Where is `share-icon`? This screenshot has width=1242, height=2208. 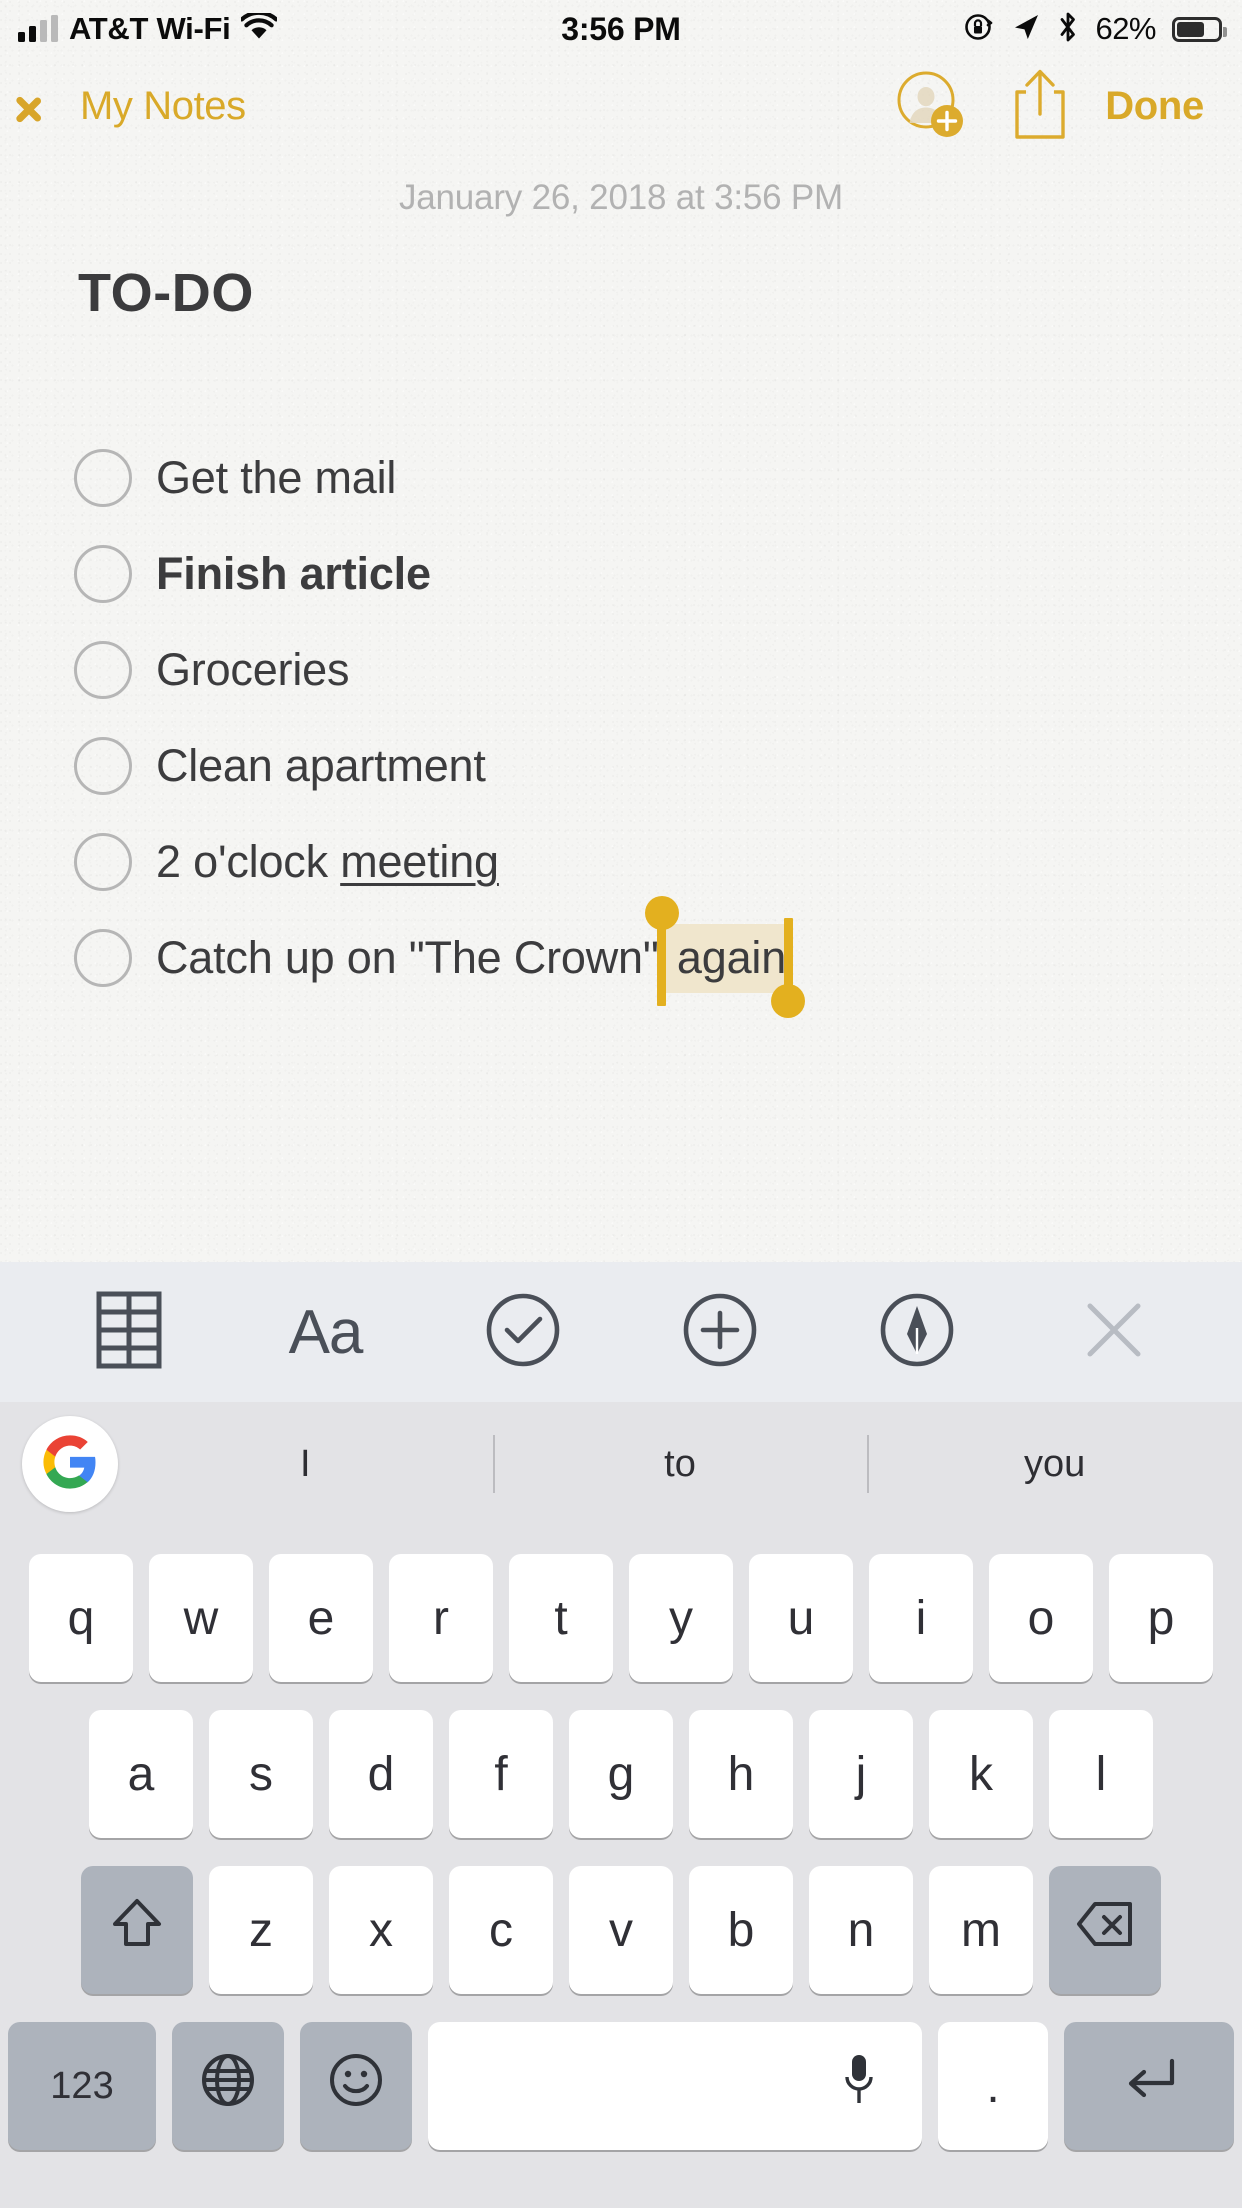 share-icon is located at coordinates (1040, 106).